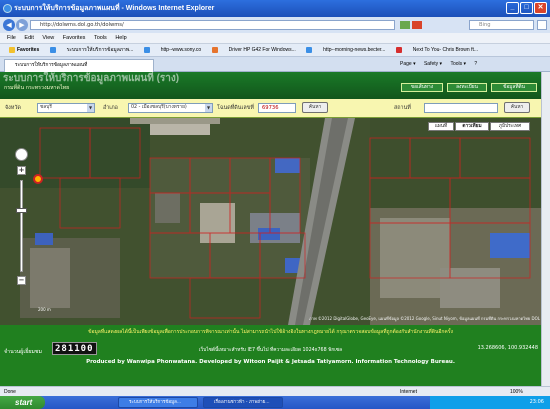 This screenshot has height=409, width=550. Describe the element at coordinates (315, 107) in the screenshot. I see `parcel-search-button: ค้นหา` at that location.